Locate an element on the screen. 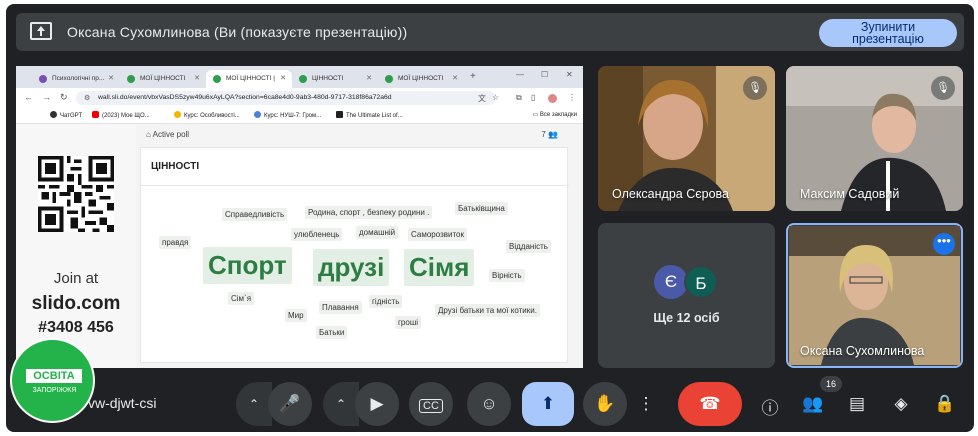 This screenshot has width=978, height=436. stop-presenting-line2: презентацію is located at coordinates (888, 39).